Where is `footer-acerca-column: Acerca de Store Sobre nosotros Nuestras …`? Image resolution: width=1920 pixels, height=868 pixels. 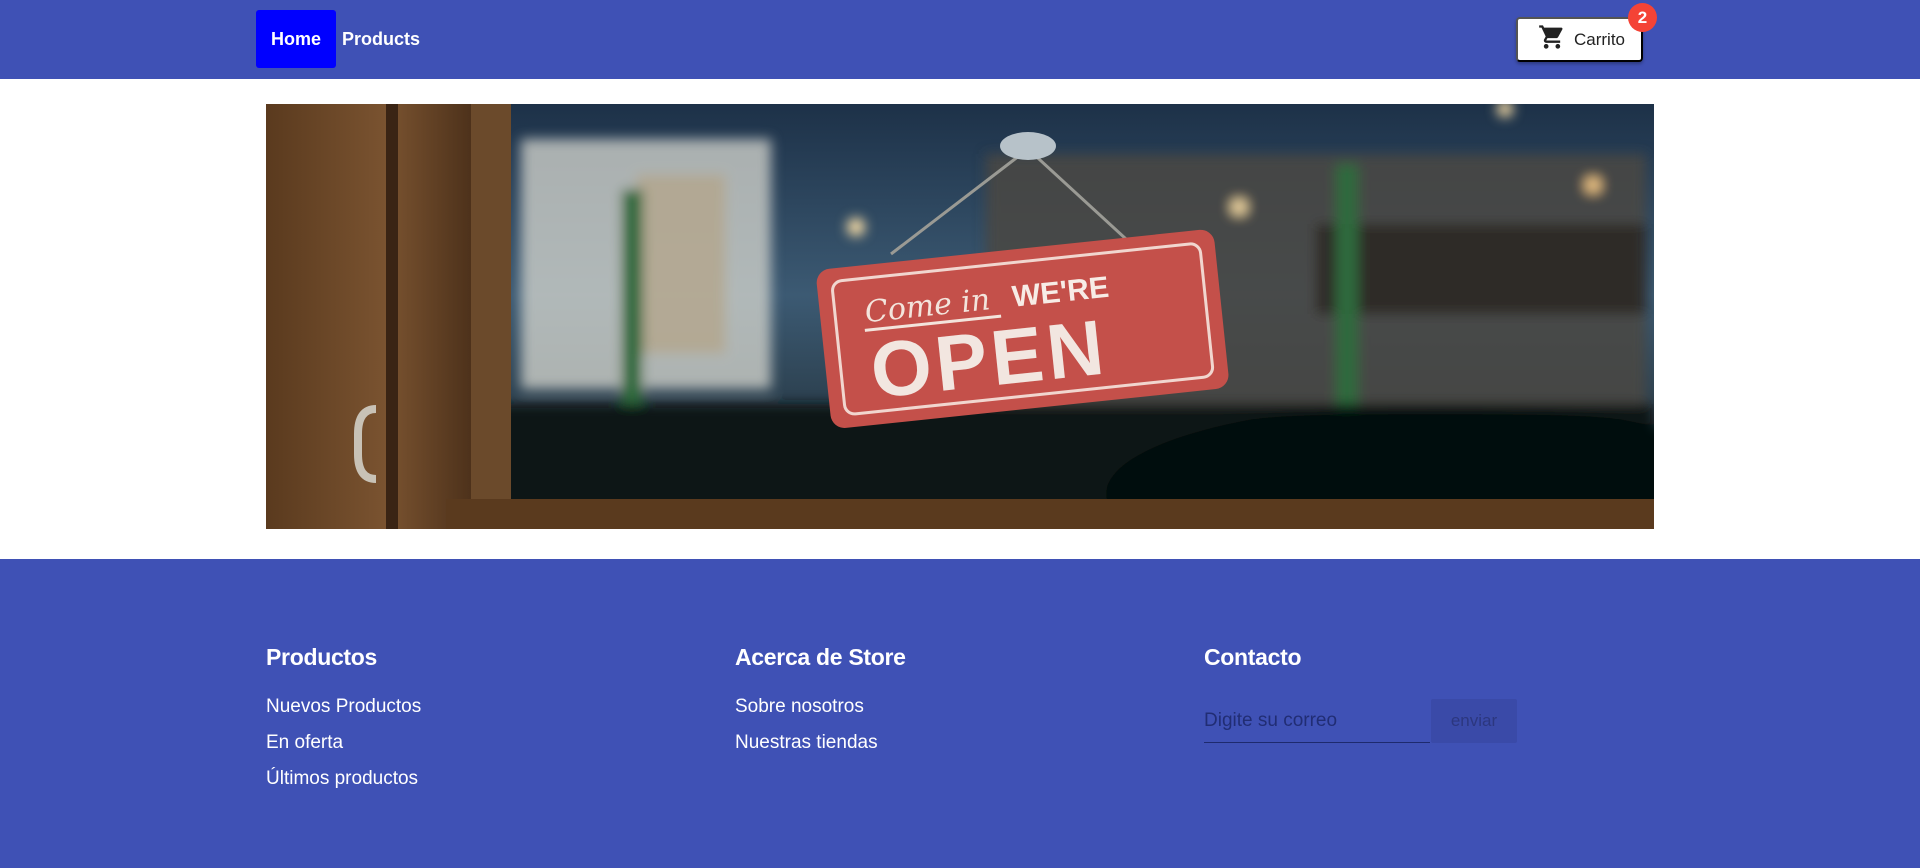
footer-acerca-column: Acerca de Store Sobre nosotros Nuestras … is located at coordinates (820, 702).